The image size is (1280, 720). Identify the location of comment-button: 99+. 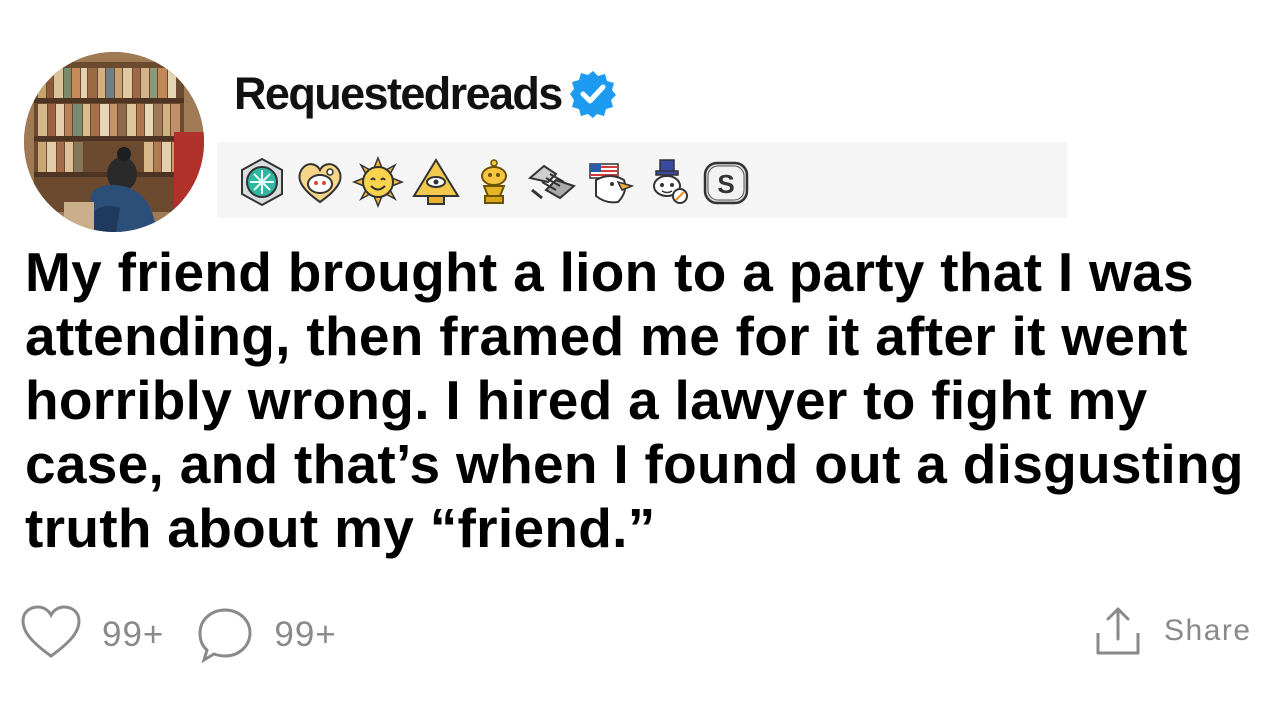
(266, 635).